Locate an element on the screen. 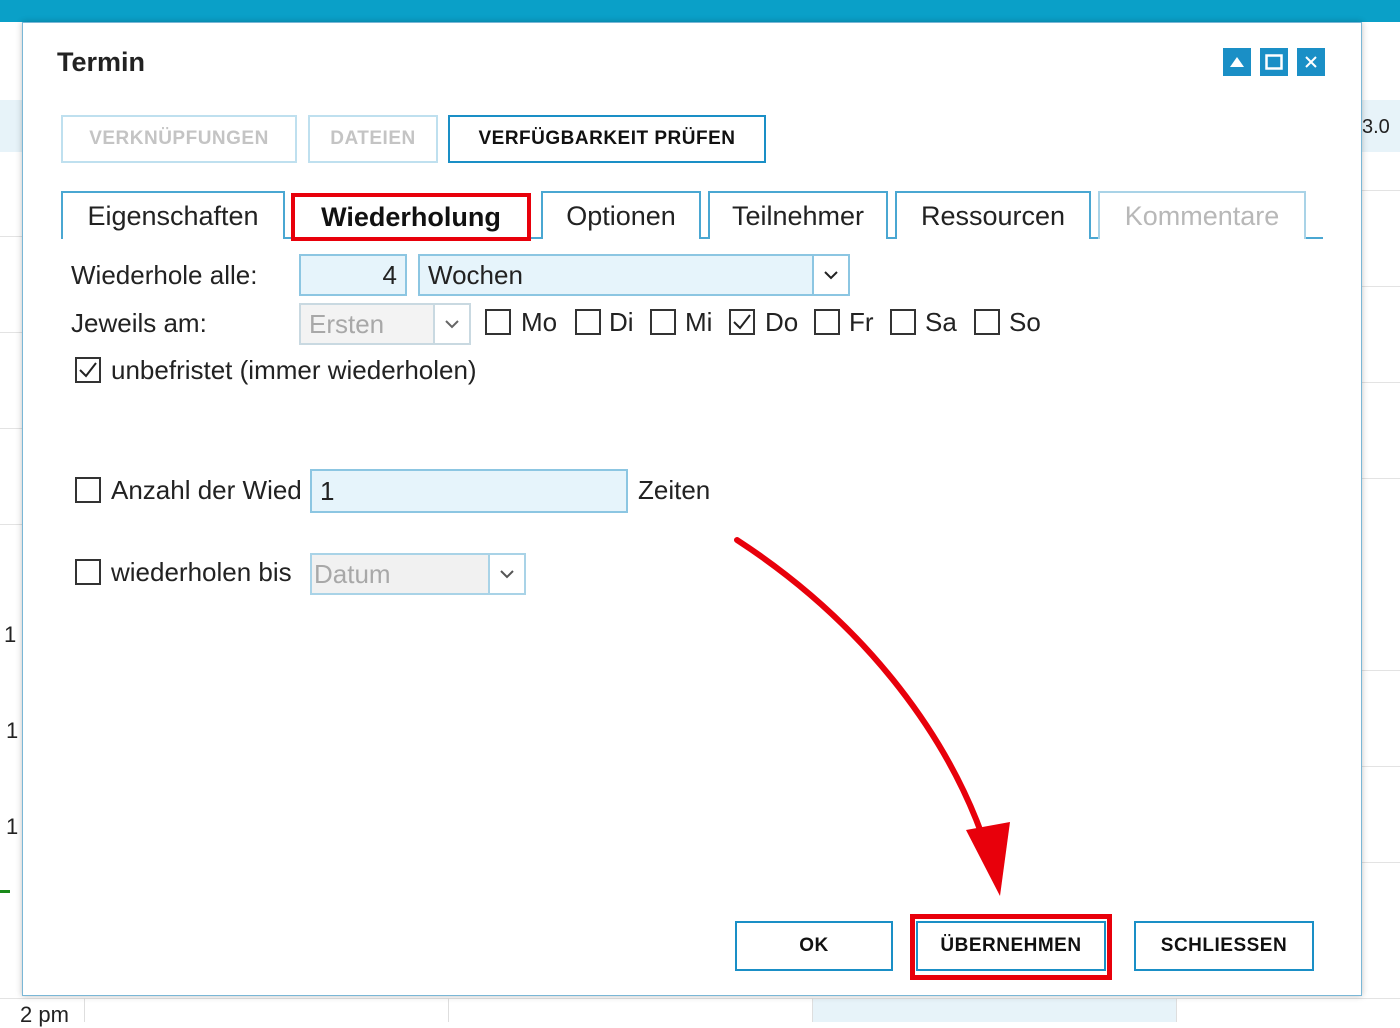 The width and height of the screenshot is (1400, 1028). annotation-arrow is located at coordinates (872, 716).